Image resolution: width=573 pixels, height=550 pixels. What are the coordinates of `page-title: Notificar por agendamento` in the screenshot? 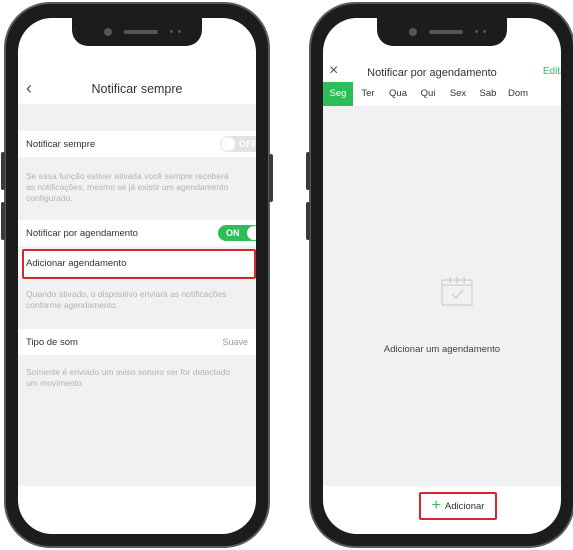 It's located at (432, 73).